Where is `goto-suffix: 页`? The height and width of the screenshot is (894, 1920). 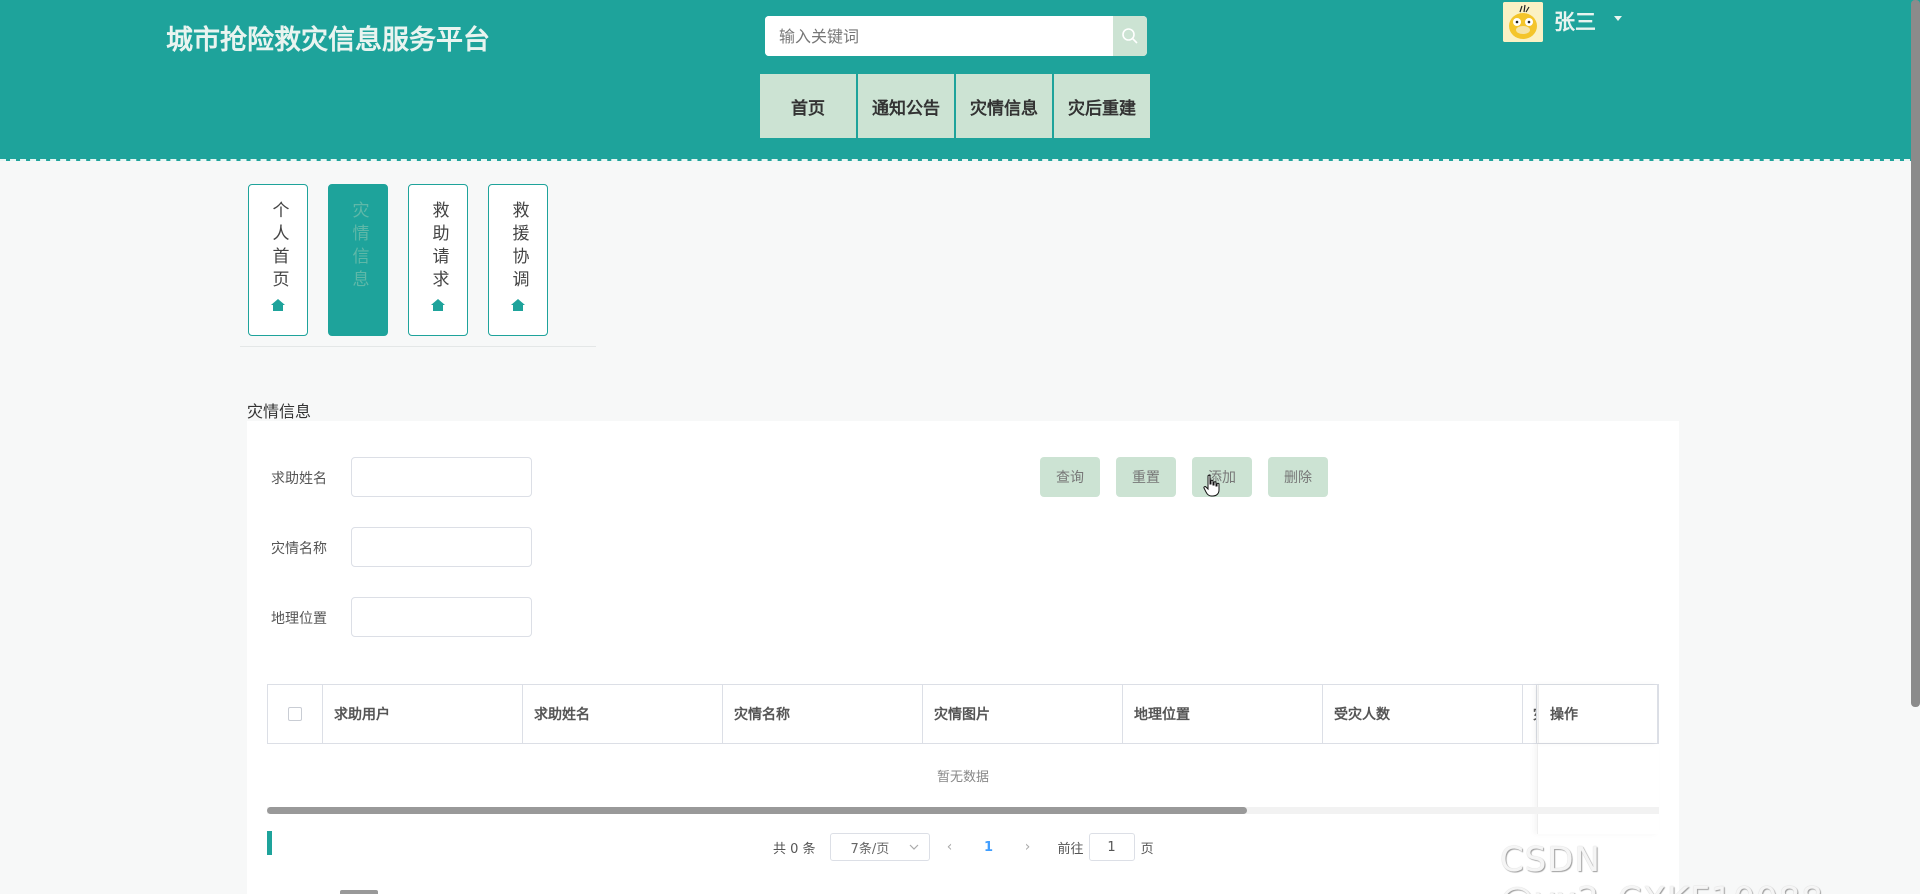 goto-suffix: 页 is located at coordinates (1147, 849).